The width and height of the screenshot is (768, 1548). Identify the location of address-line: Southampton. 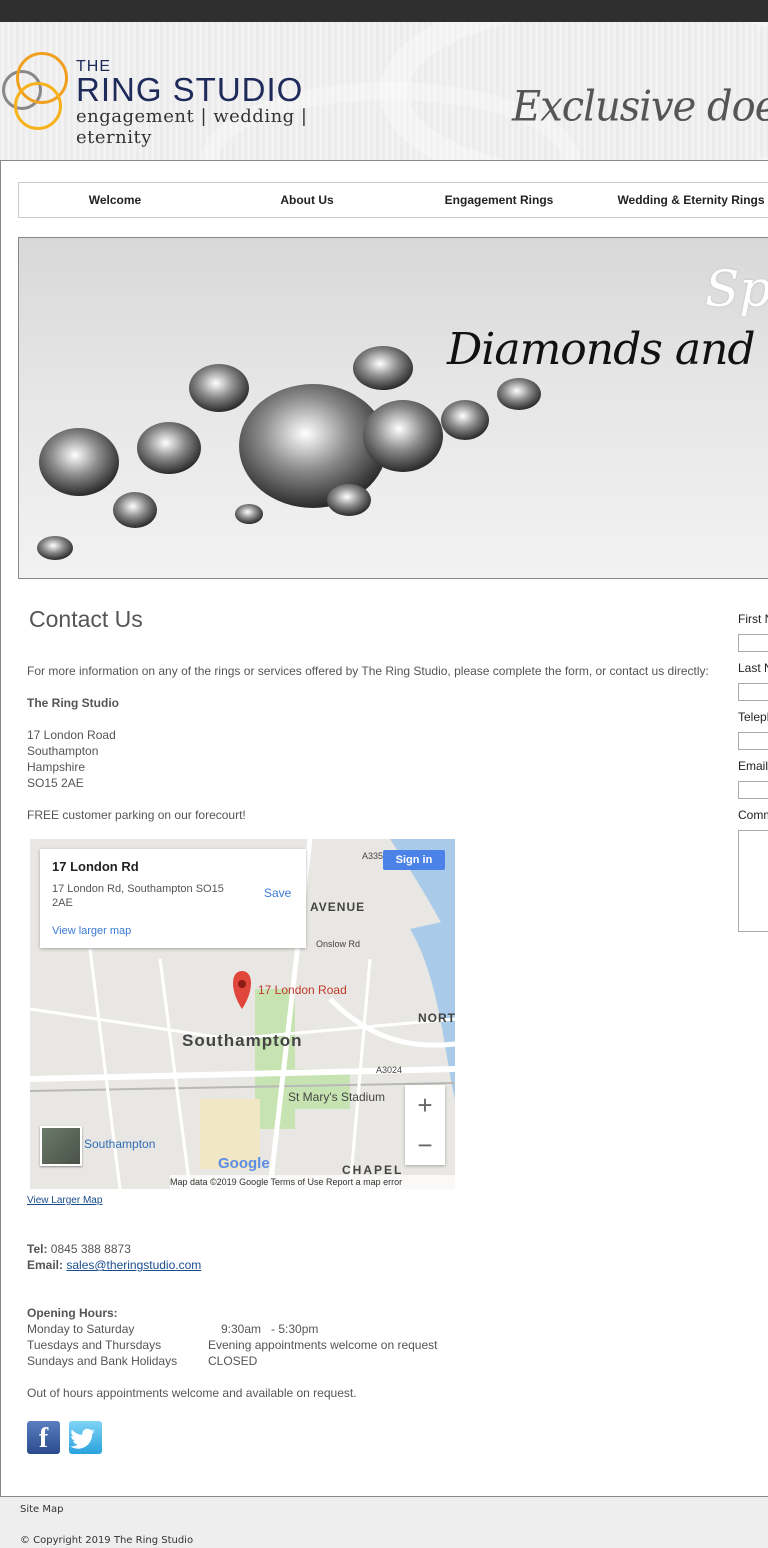
(63, 751).